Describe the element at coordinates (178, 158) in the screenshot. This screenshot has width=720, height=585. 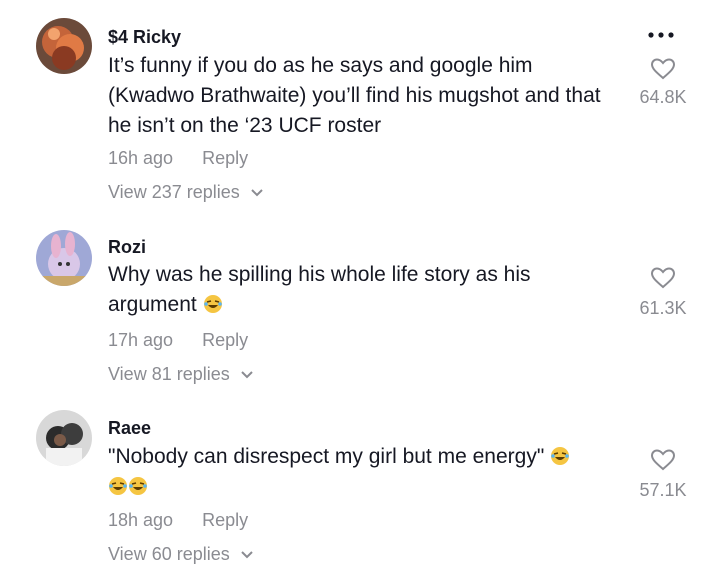
I see `comment-meta: 16h ago Reply` at that location.